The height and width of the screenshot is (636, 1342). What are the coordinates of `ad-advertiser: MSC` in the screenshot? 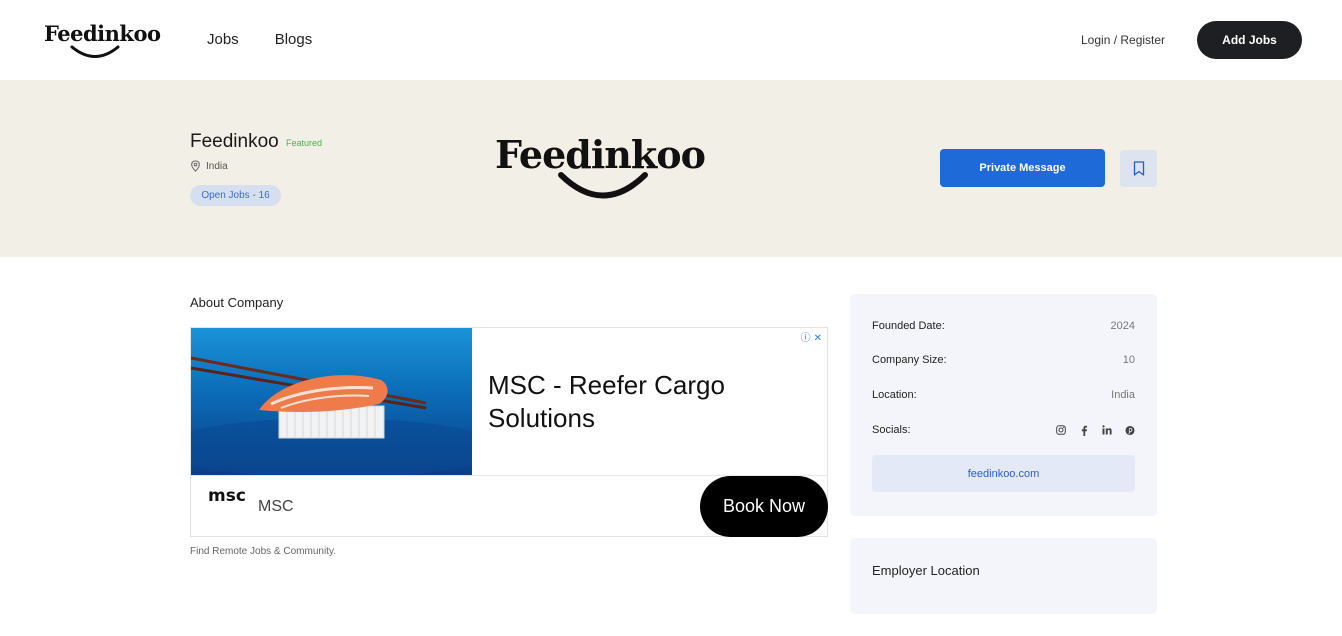 It's located at (276, 507).